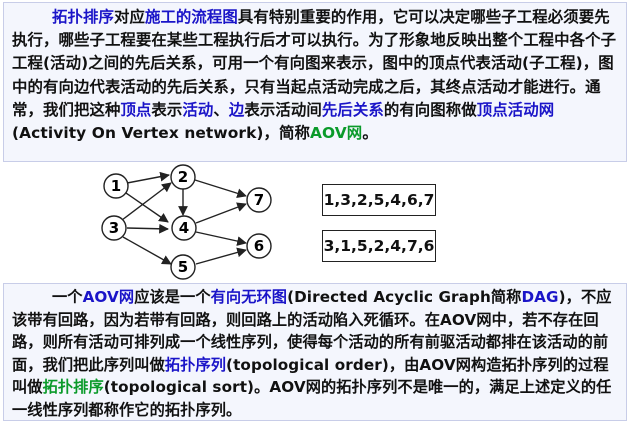 Image resolution: width=630 pixels, height=423 pixels. I want to click on node-6: 6, so click(259, 246).